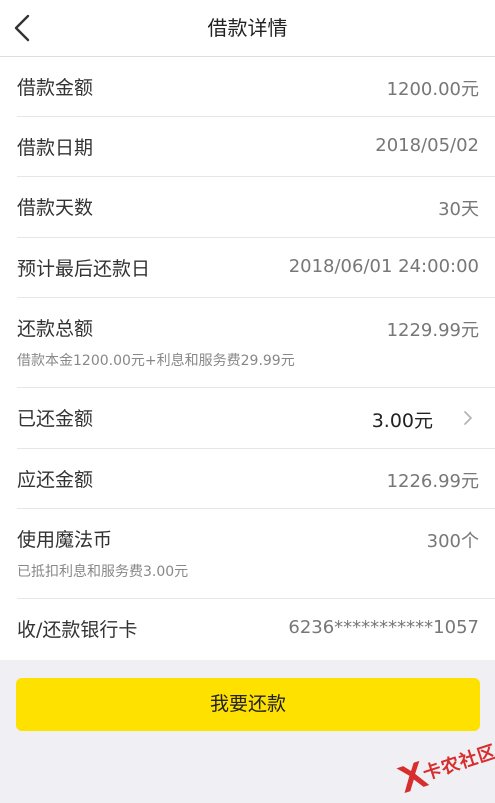  I want to click on row-value: 30天, so click(458, 209).